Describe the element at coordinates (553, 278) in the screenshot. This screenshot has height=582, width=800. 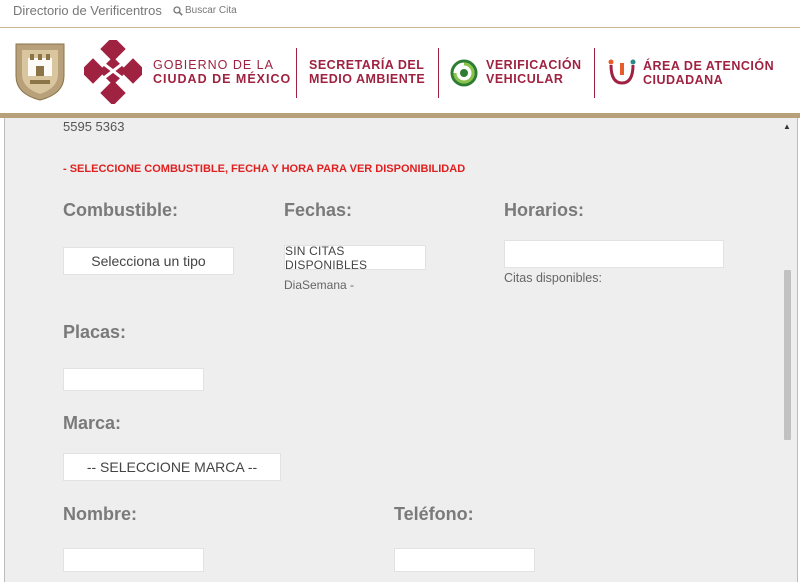
I see `available-appointments-text: Citas disponibles:` at that location.